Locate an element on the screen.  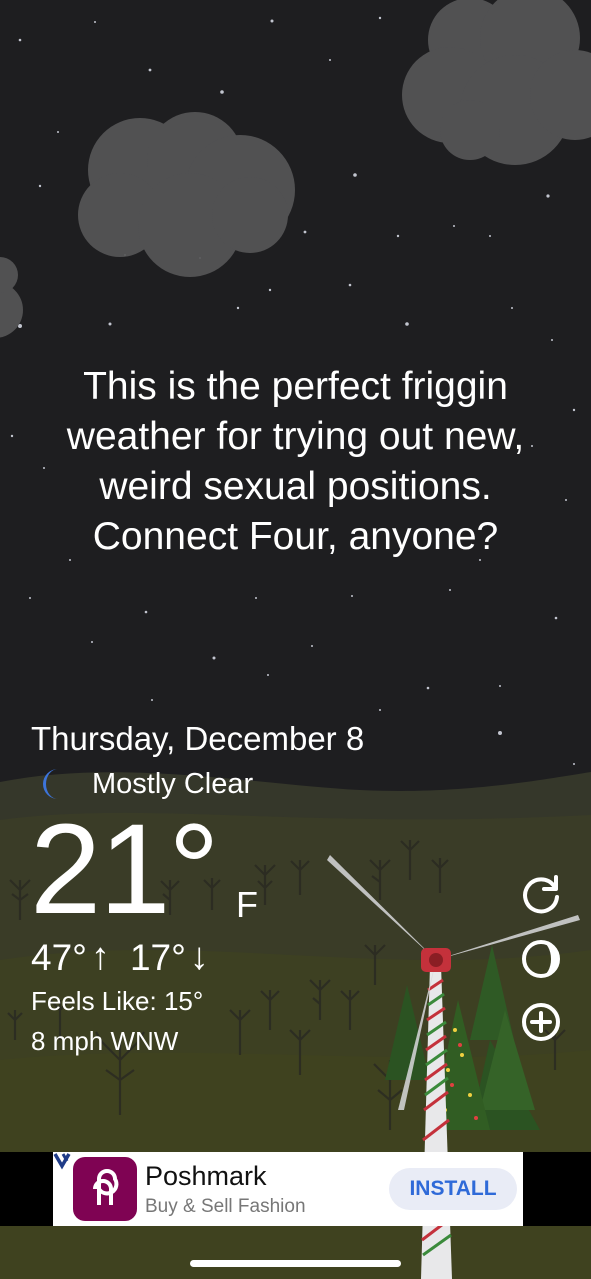
date-label: Thursday, December 8 is located at coordinates (198, 738).